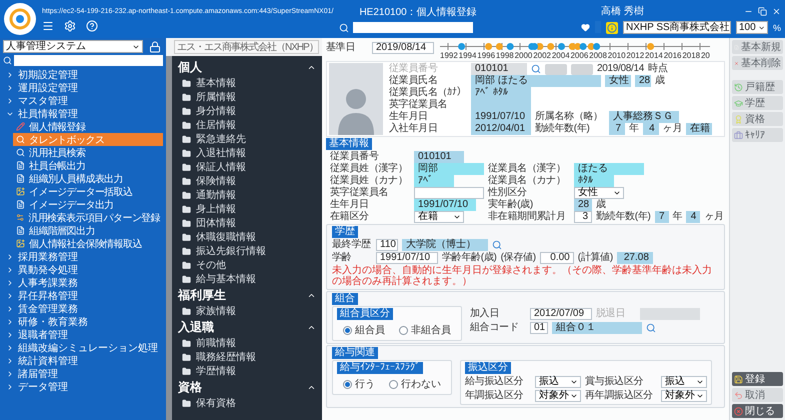 This screenshot has width=785, height=420. I want to click on nav-item: 職務経歴情報, so click(247, 357).